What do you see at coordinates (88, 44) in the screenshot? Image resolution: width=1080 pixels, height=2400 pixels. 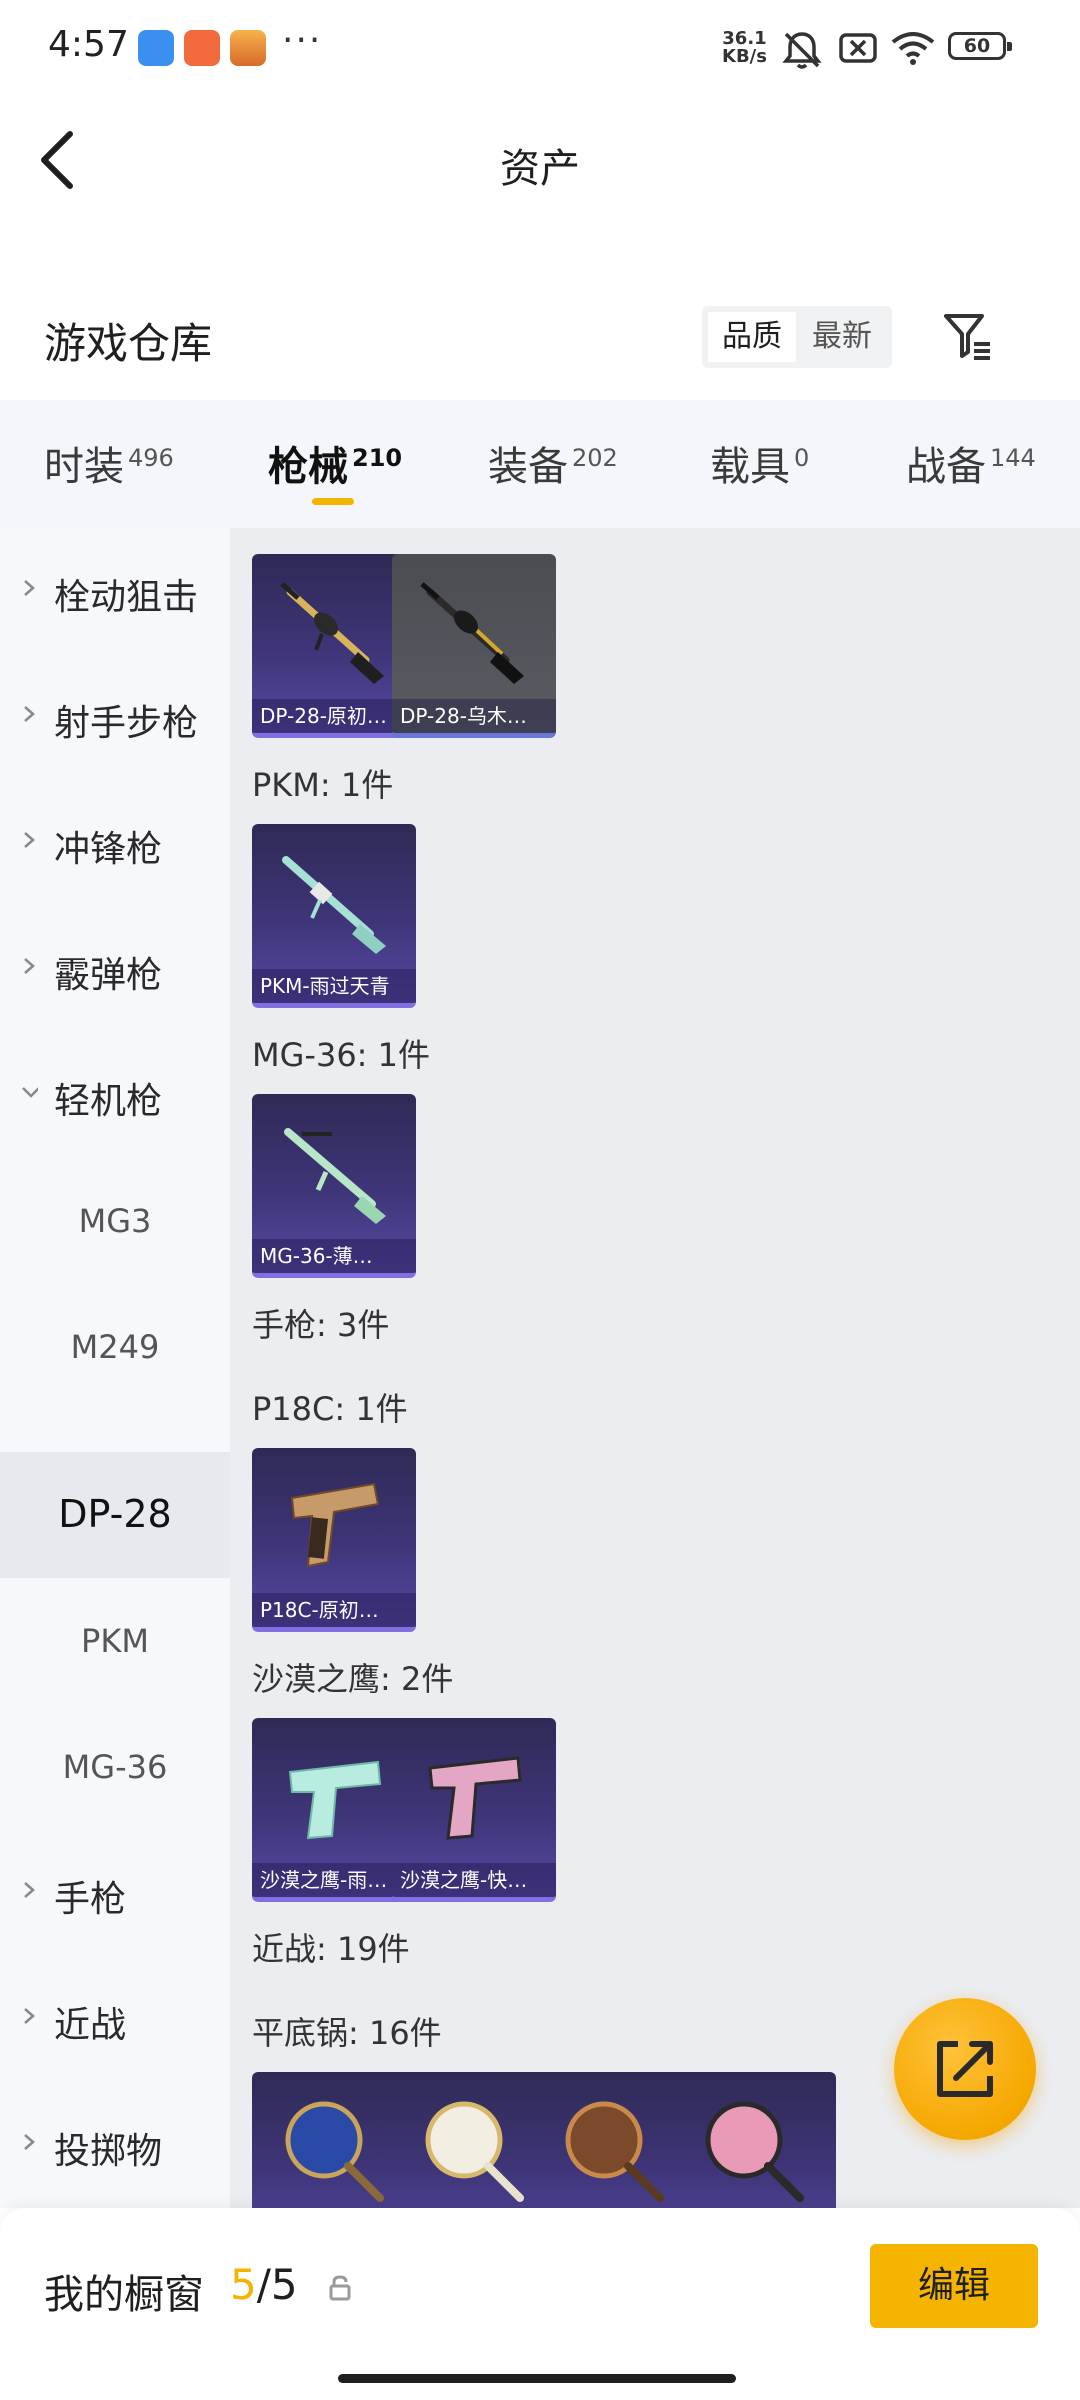 I see `status-time: 4:57` at bounding box center [88, 44].